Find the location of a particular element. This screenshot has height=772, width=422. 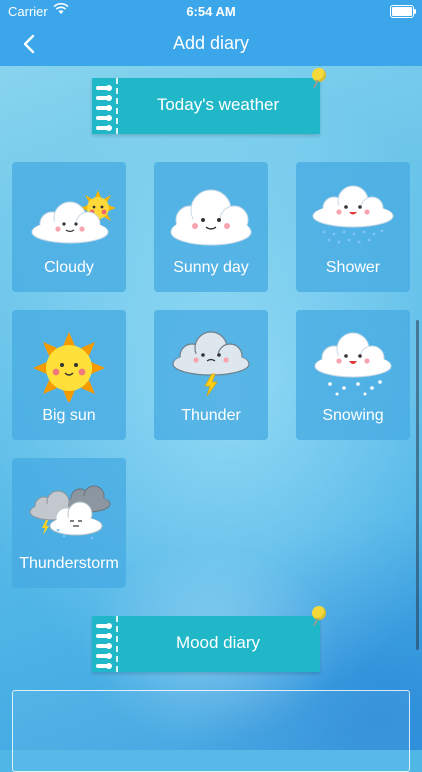

weather-option-sunny-day: Sunny day is located at coordinates (211, 227).